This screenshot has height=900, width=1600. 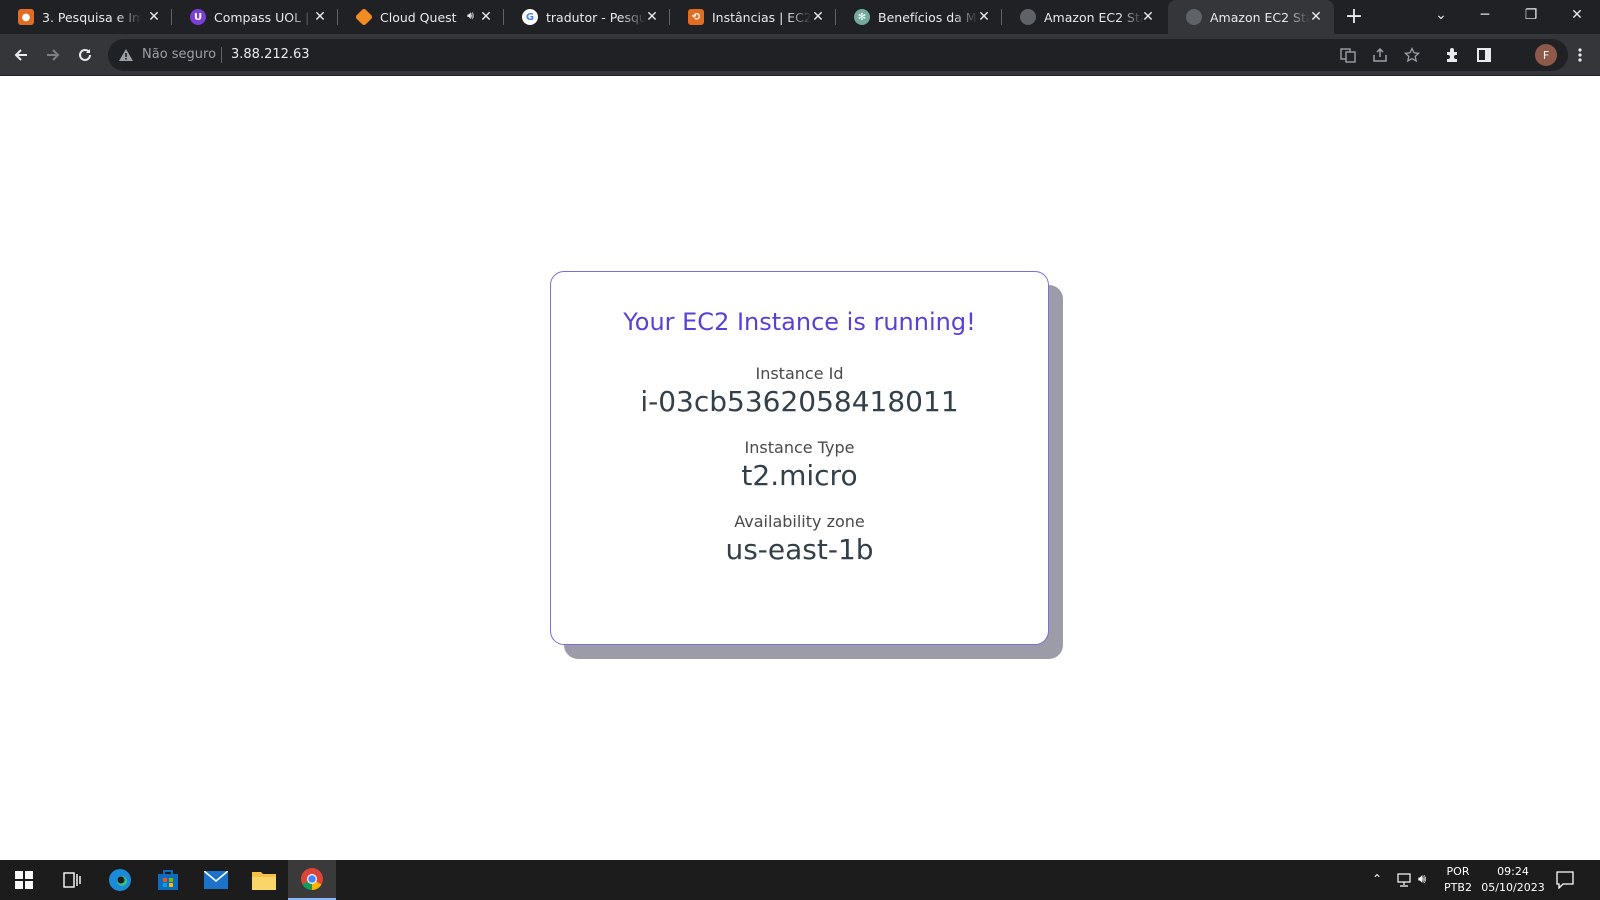 What do you see at coordinates (264, 880) in the screenshot?
I see `file-explorer-icon` at bounding box center [264, 880].